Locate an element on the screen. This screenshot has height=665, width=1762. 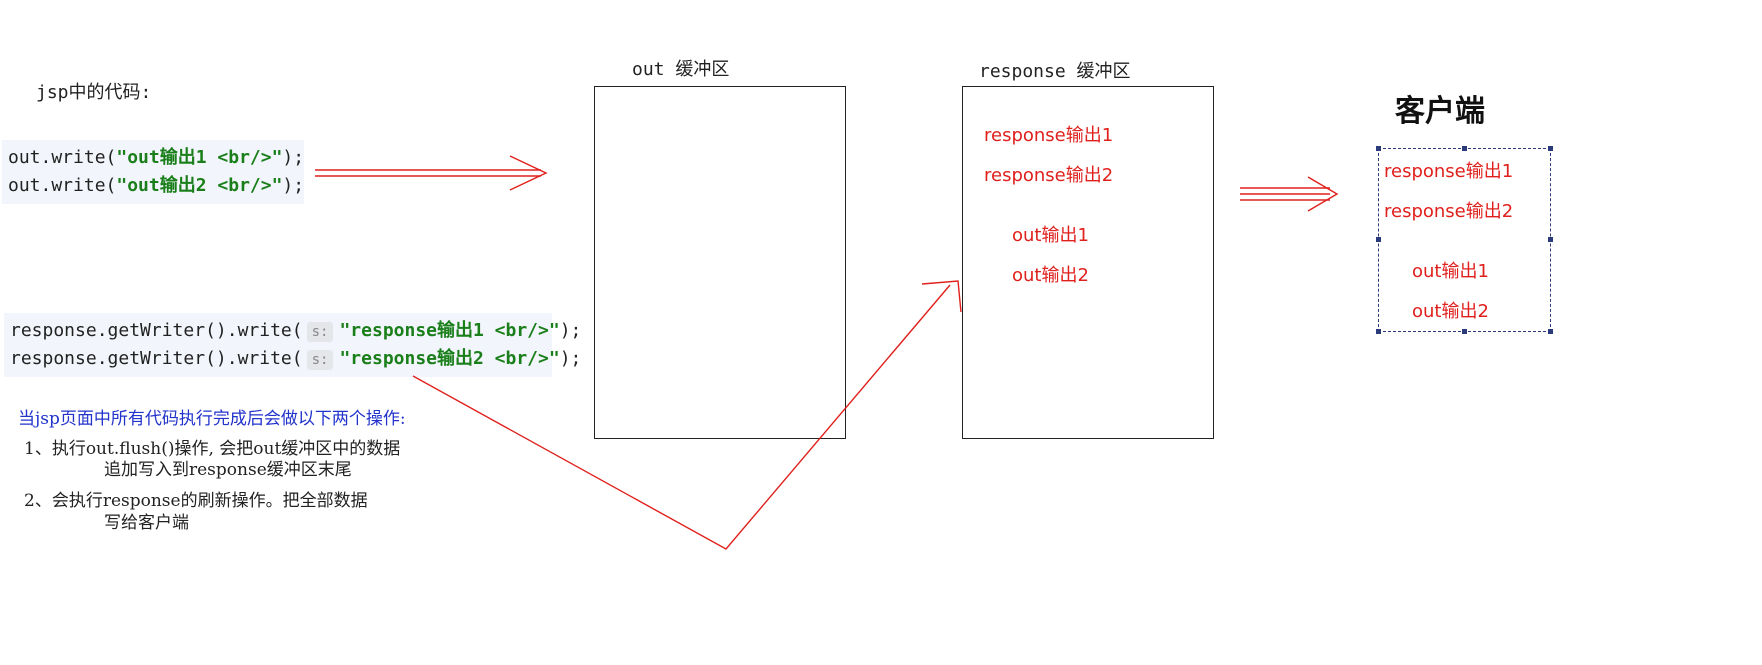
arrow-response-code-to-response-buffer is located at coordinates (681, 417).